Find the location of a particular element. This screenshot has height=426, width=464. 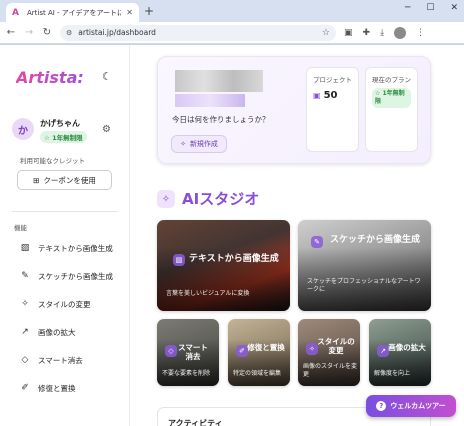

forward-icon: → is located at coordinates (29, 32).